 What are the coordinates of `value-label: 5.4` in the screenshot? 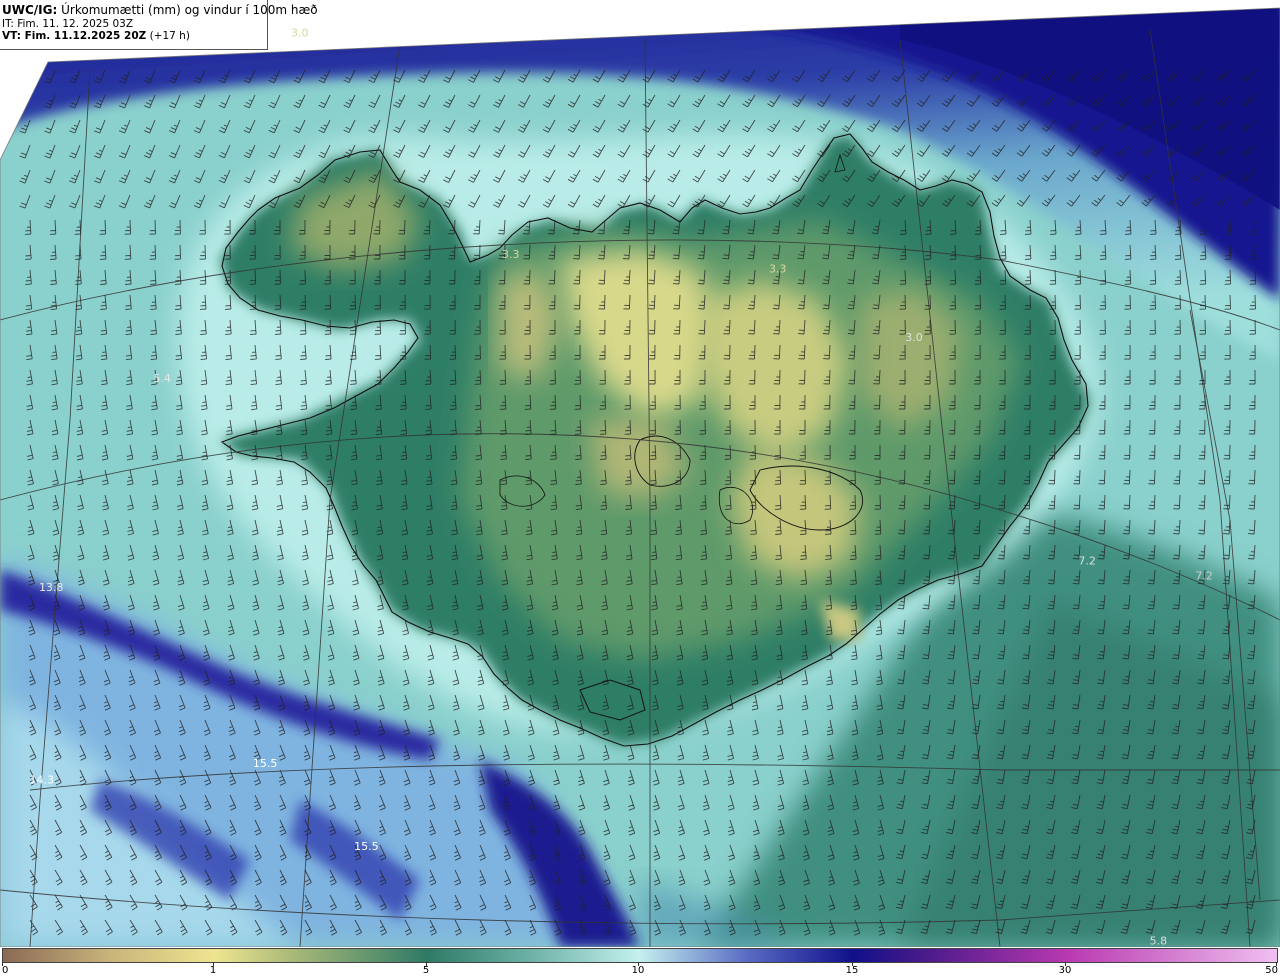 It's located at (162, 378).